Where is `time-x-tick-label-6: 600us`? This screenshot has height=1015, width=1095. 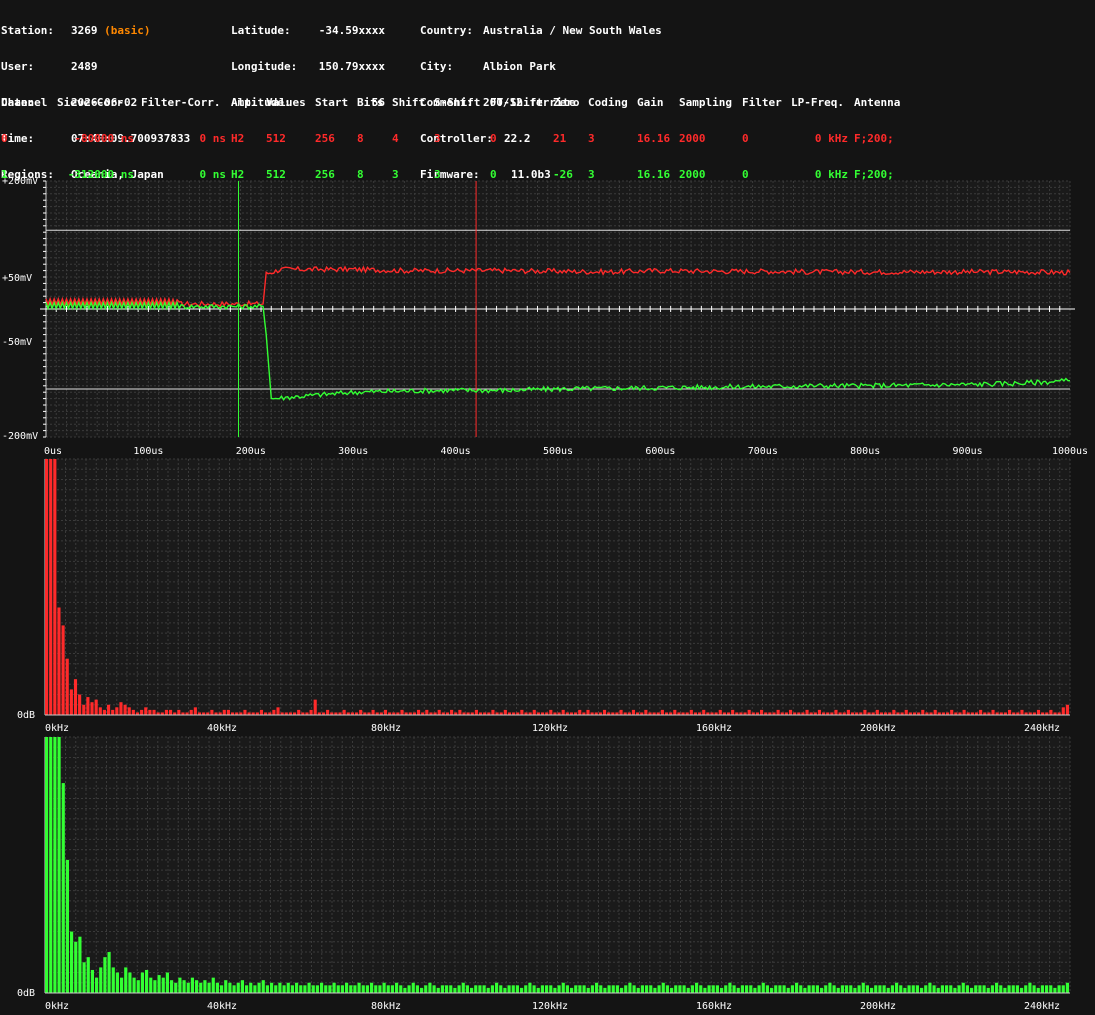 time-x-tick-label-6: 600us is located at coordinates (660, 451).